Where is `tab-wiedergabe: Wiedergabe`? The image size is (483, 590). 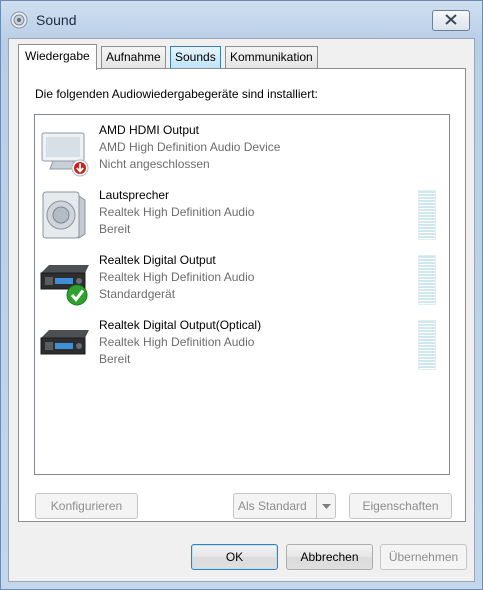
tab-wiedergabe: Wiedergabe is located at coordinates (57, 57).